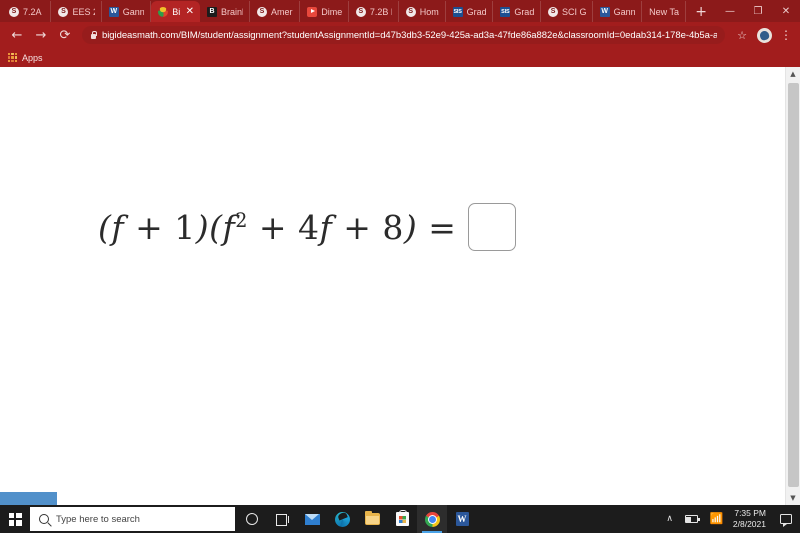 Image resolution: width=800 pixels, height=533 pixels. Describe the element at coordinates (750, 513) in the screenshot. I see `clock-time: 7:35 PM` at that location.